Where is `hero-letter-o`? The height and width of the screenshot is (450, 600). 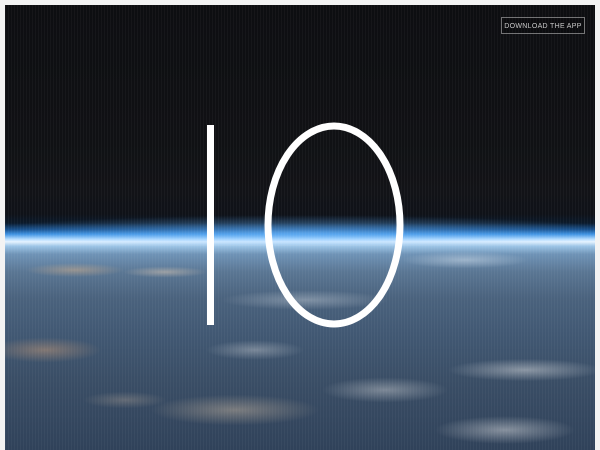
hero-letter-o is located at coordinates (334, 225).